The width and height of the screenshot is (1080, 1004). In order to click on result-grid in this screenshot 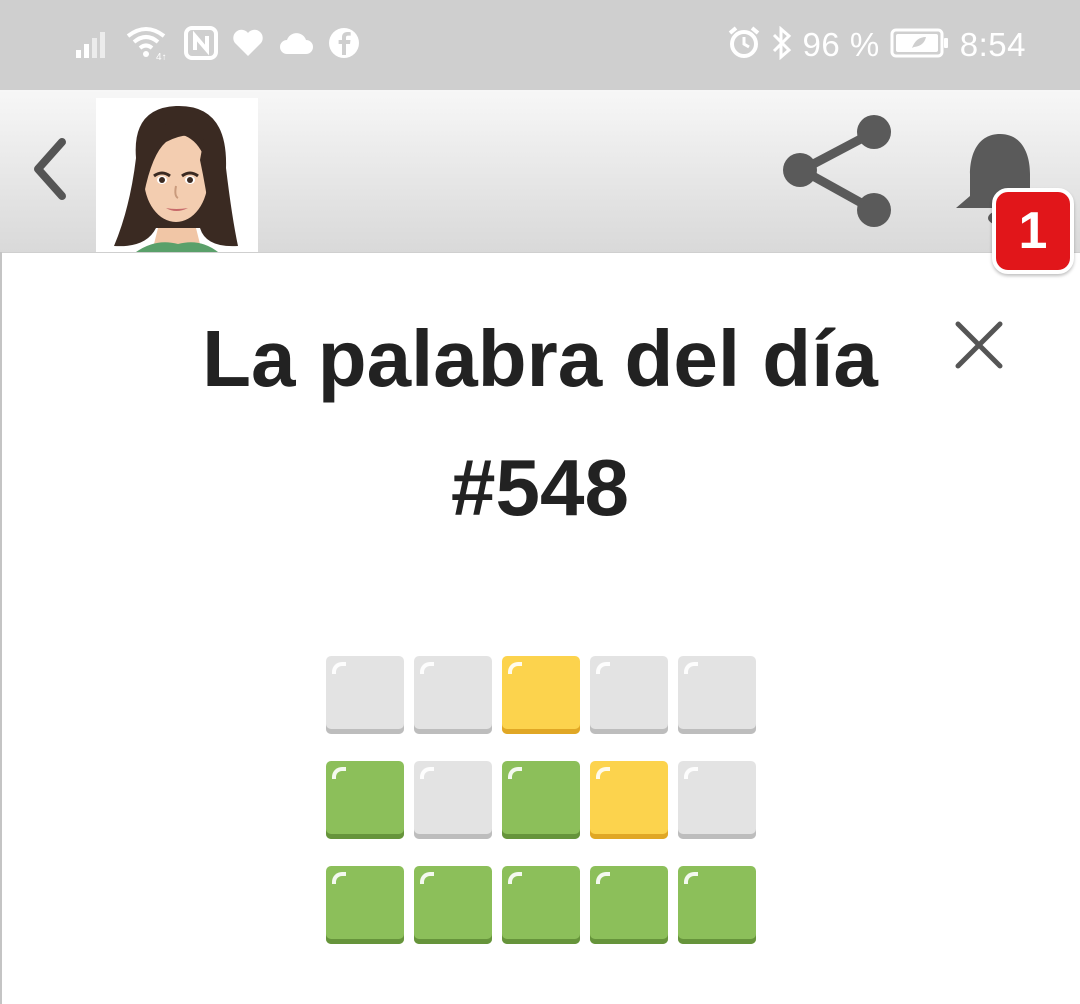, I will do `click(541, 813)`.